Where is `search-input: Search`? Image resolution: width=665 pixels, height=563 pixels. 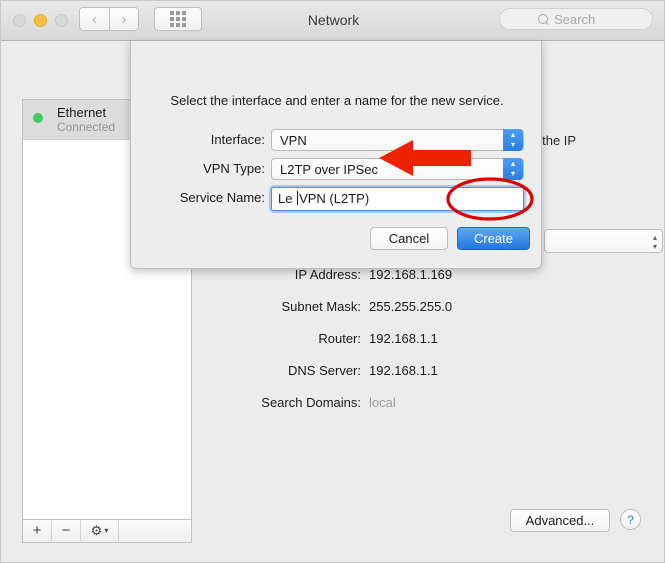
search-input: Search is located at coordinates (576, 19).